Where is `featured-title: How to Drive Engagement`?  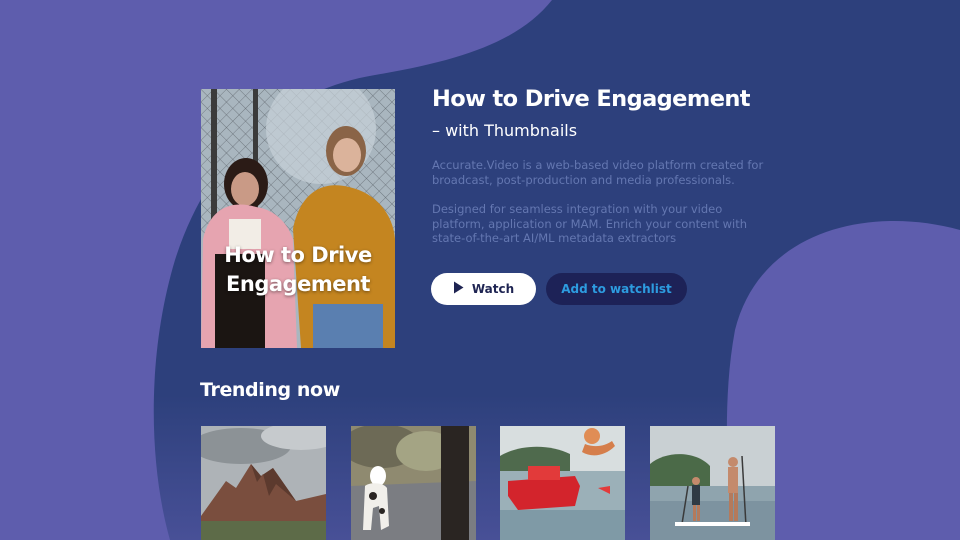 featured-title: How to Drive Engagement is located at coordinates (591, 99).